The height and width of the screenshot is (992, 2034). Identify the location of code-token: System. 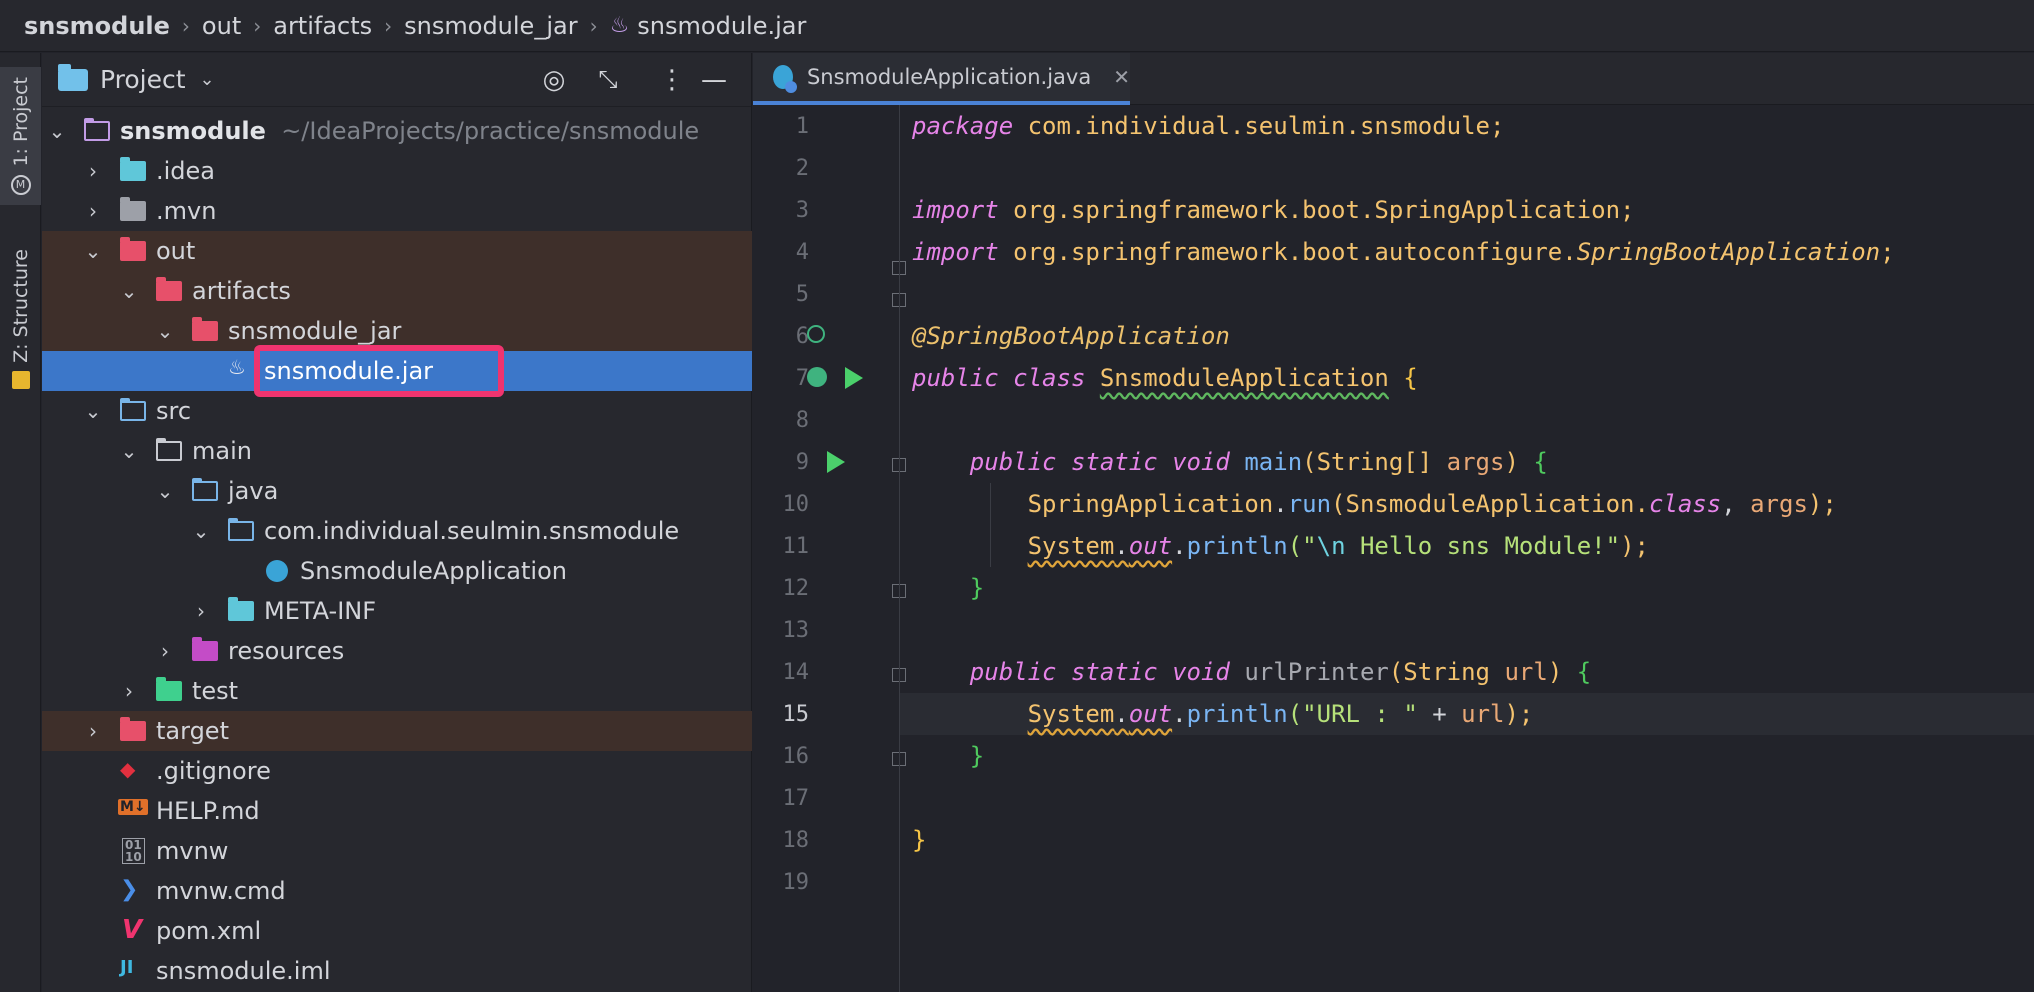
(1071, 714).